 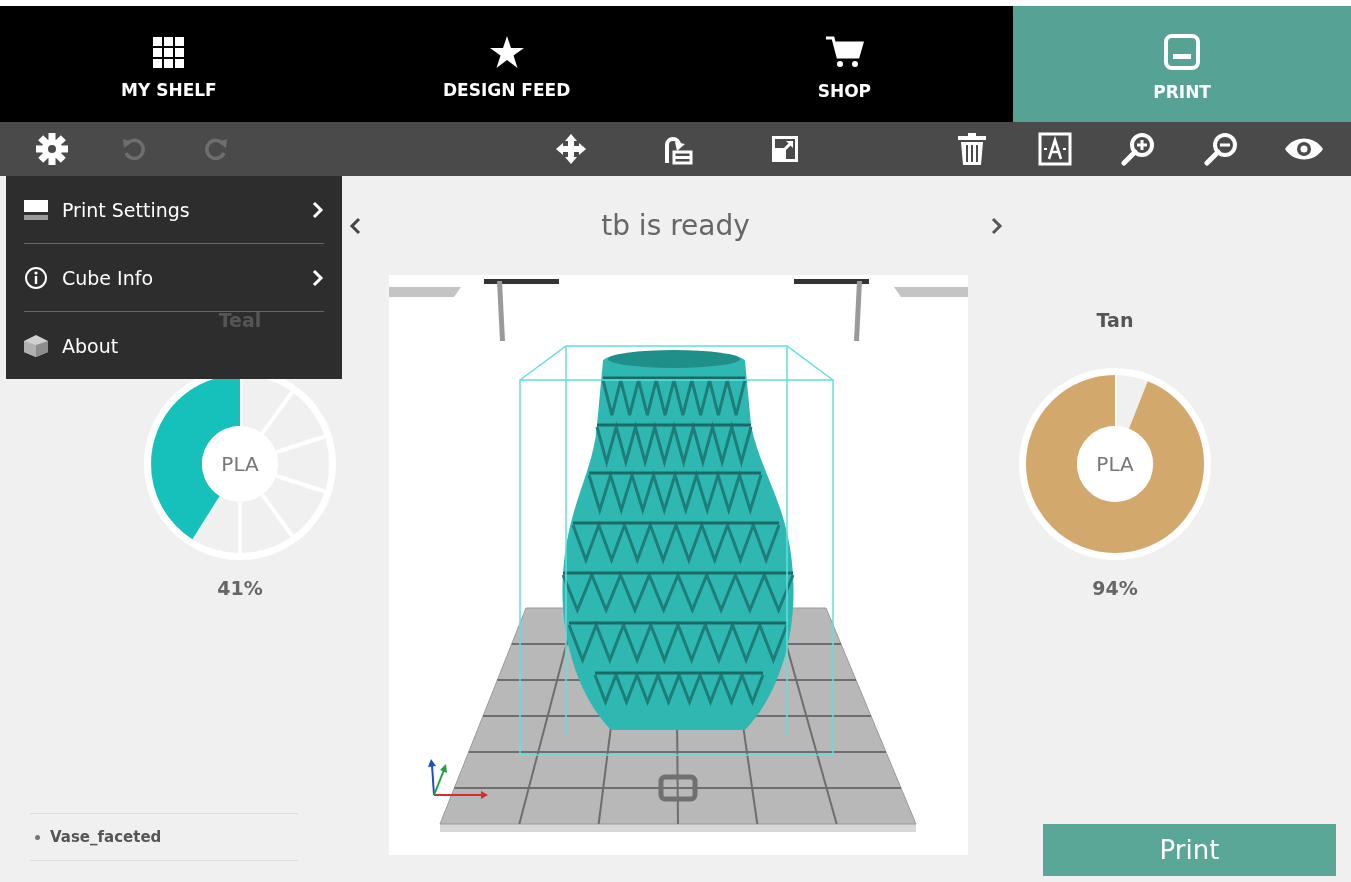 I want to click on axis-icon, so click(x=458, y=779).